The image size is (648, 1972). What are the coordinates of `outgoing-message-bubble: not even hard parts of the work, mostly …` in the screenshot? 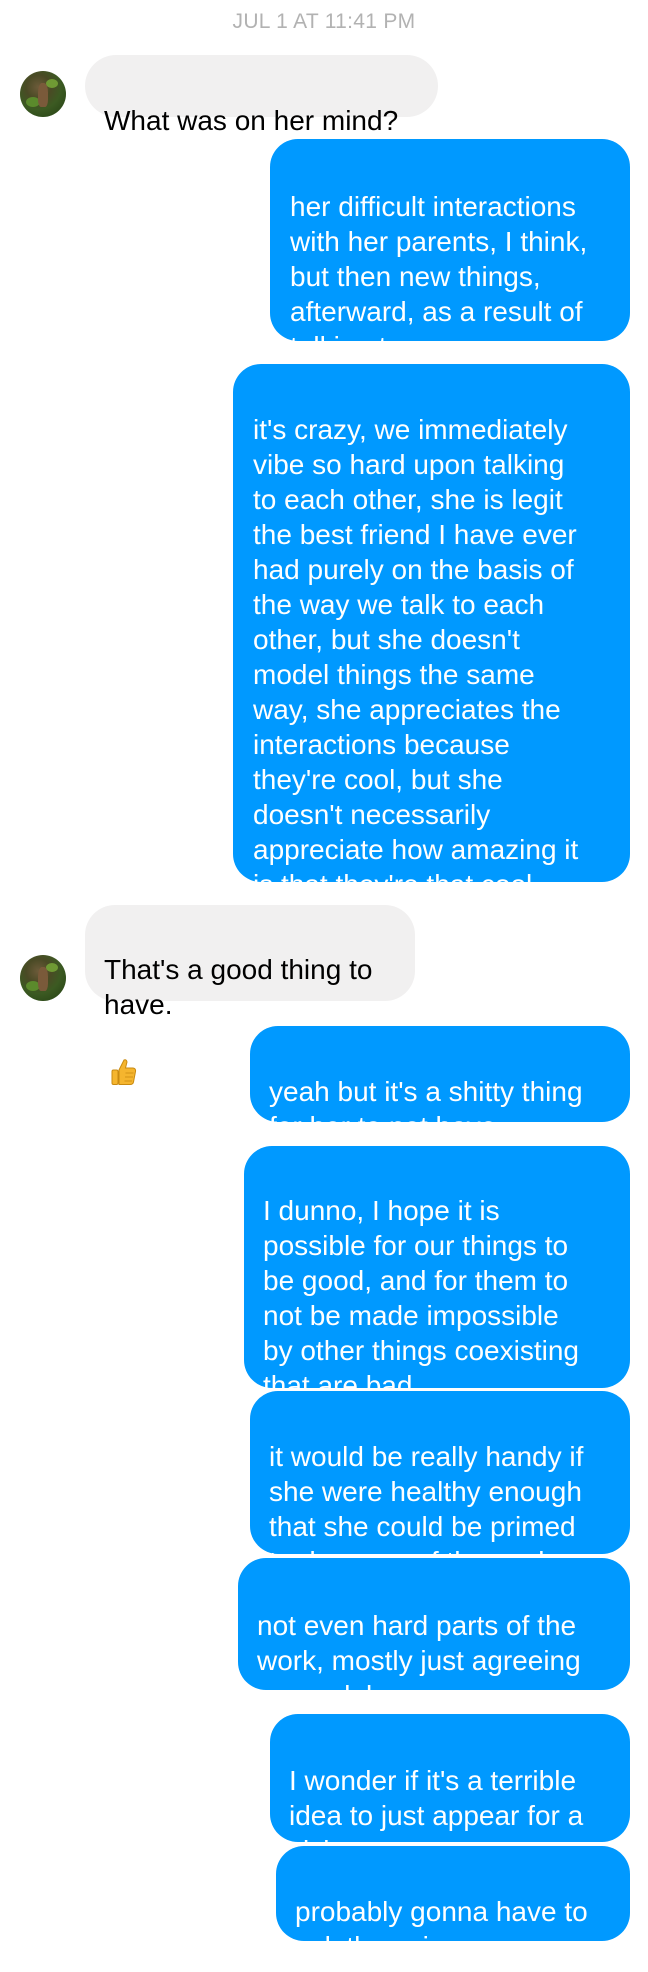 It's located at (434, 1634).